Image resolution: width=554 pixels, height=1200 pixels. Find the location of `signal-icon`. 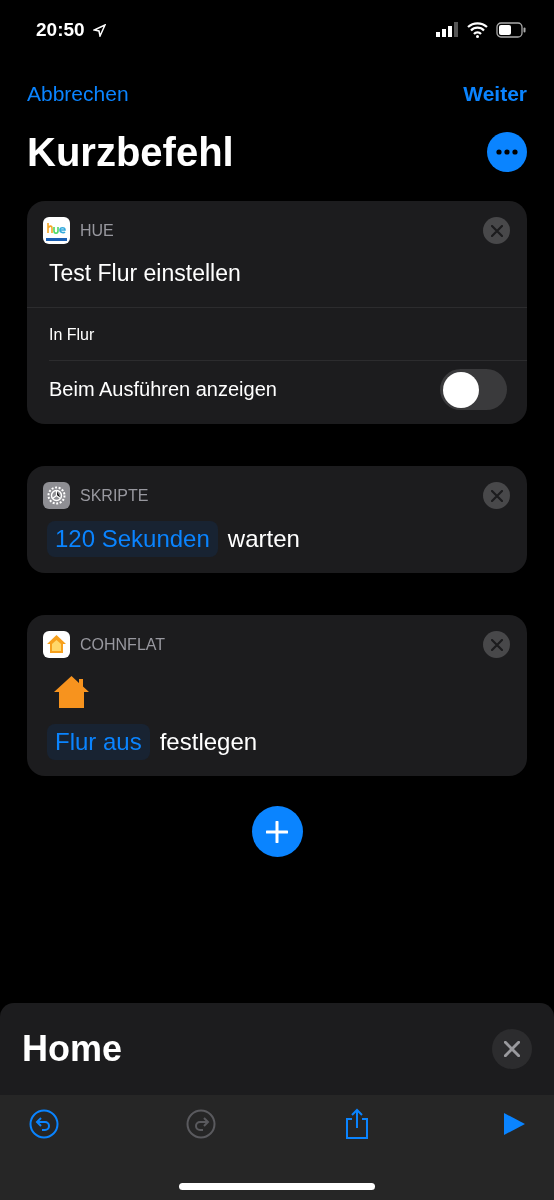

signal-icon is located at coordinates (447, 30).